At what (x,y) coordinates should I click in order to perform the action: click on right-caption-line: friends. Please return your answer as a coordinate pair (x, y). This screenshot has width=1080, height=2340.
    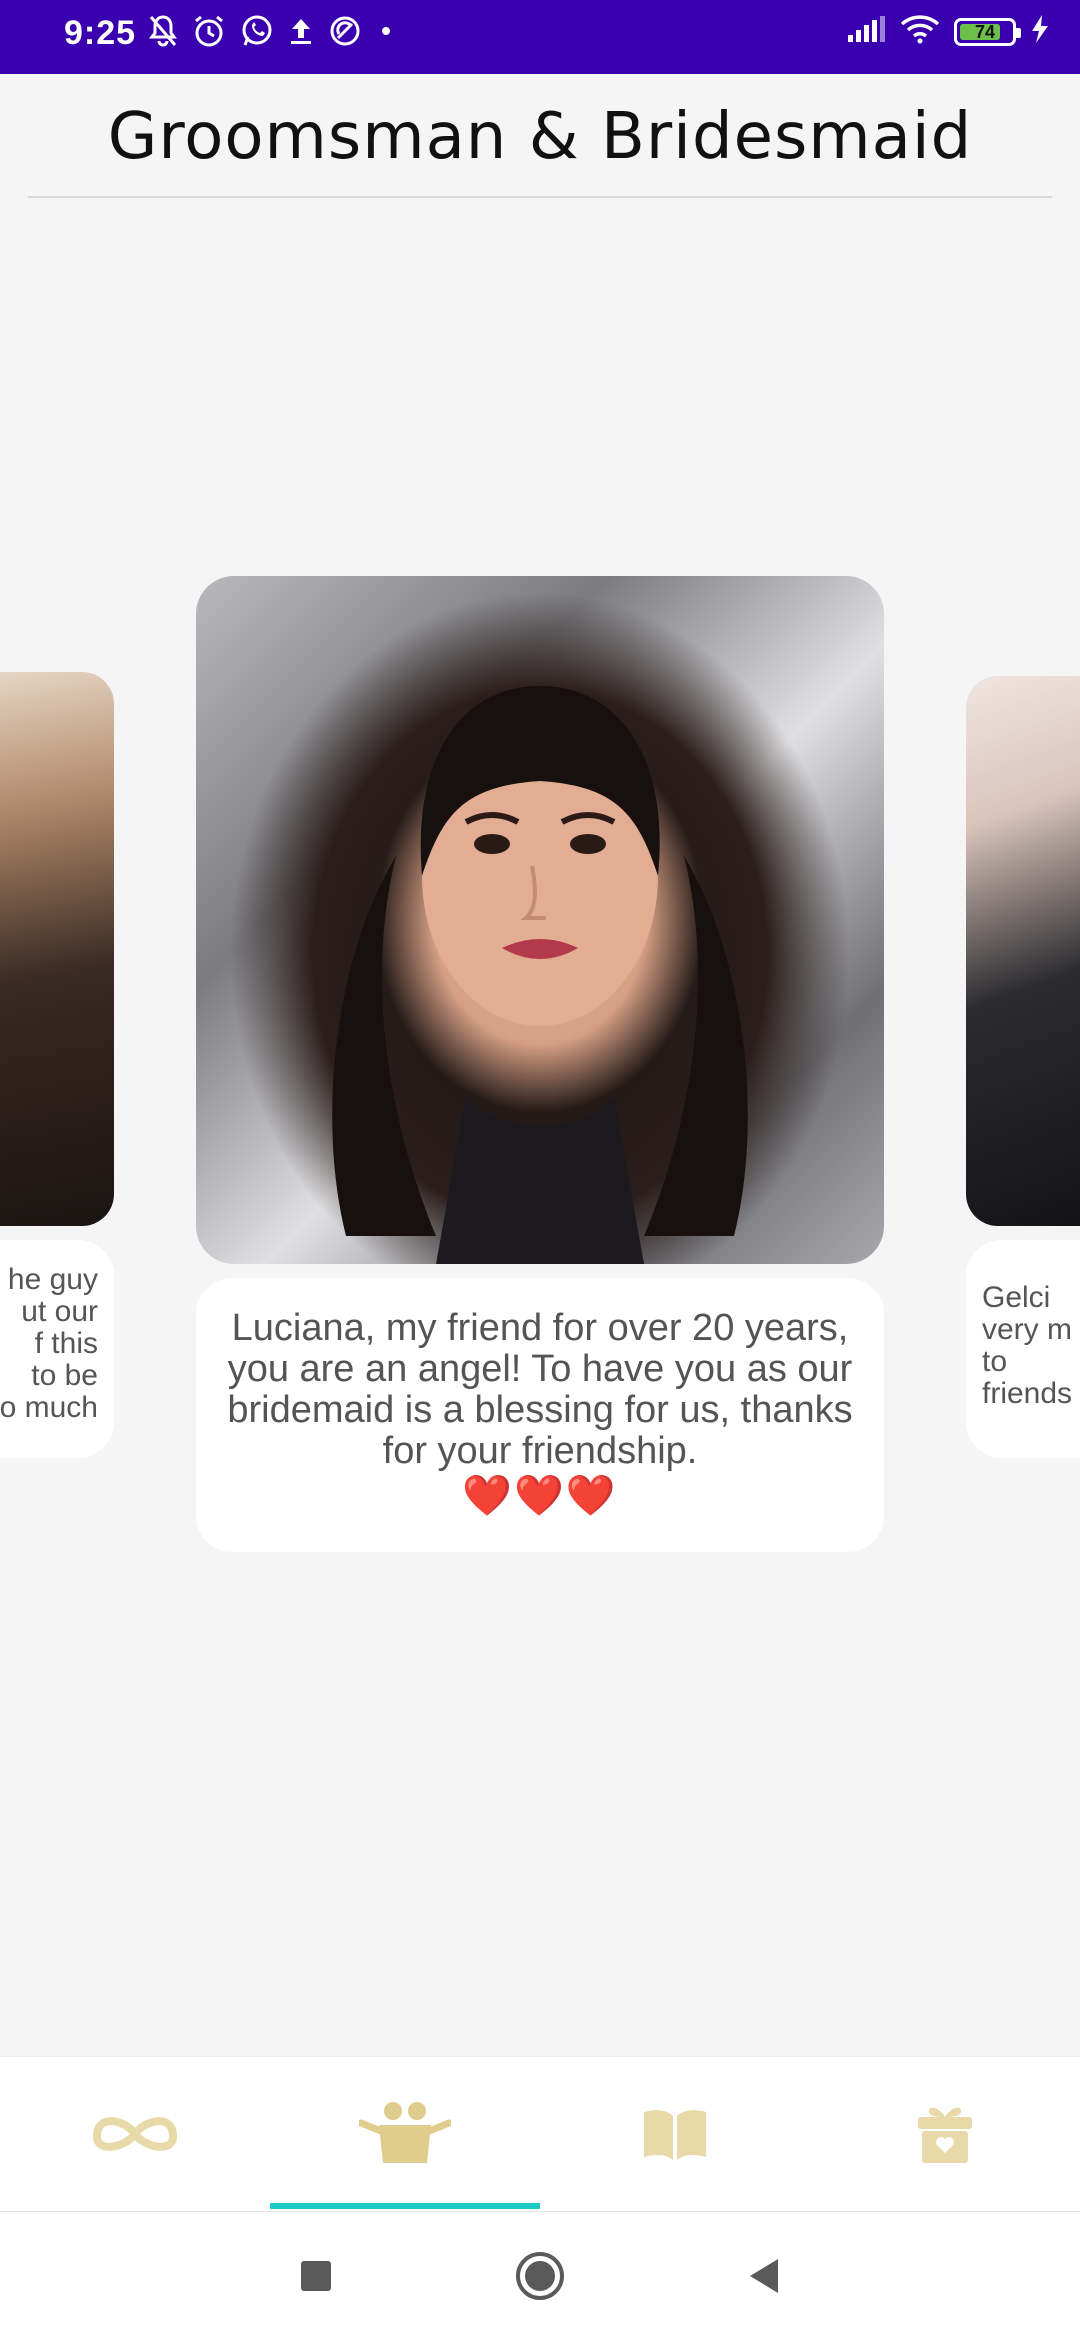
    Looking at the image, I should click on (1027, 1393).